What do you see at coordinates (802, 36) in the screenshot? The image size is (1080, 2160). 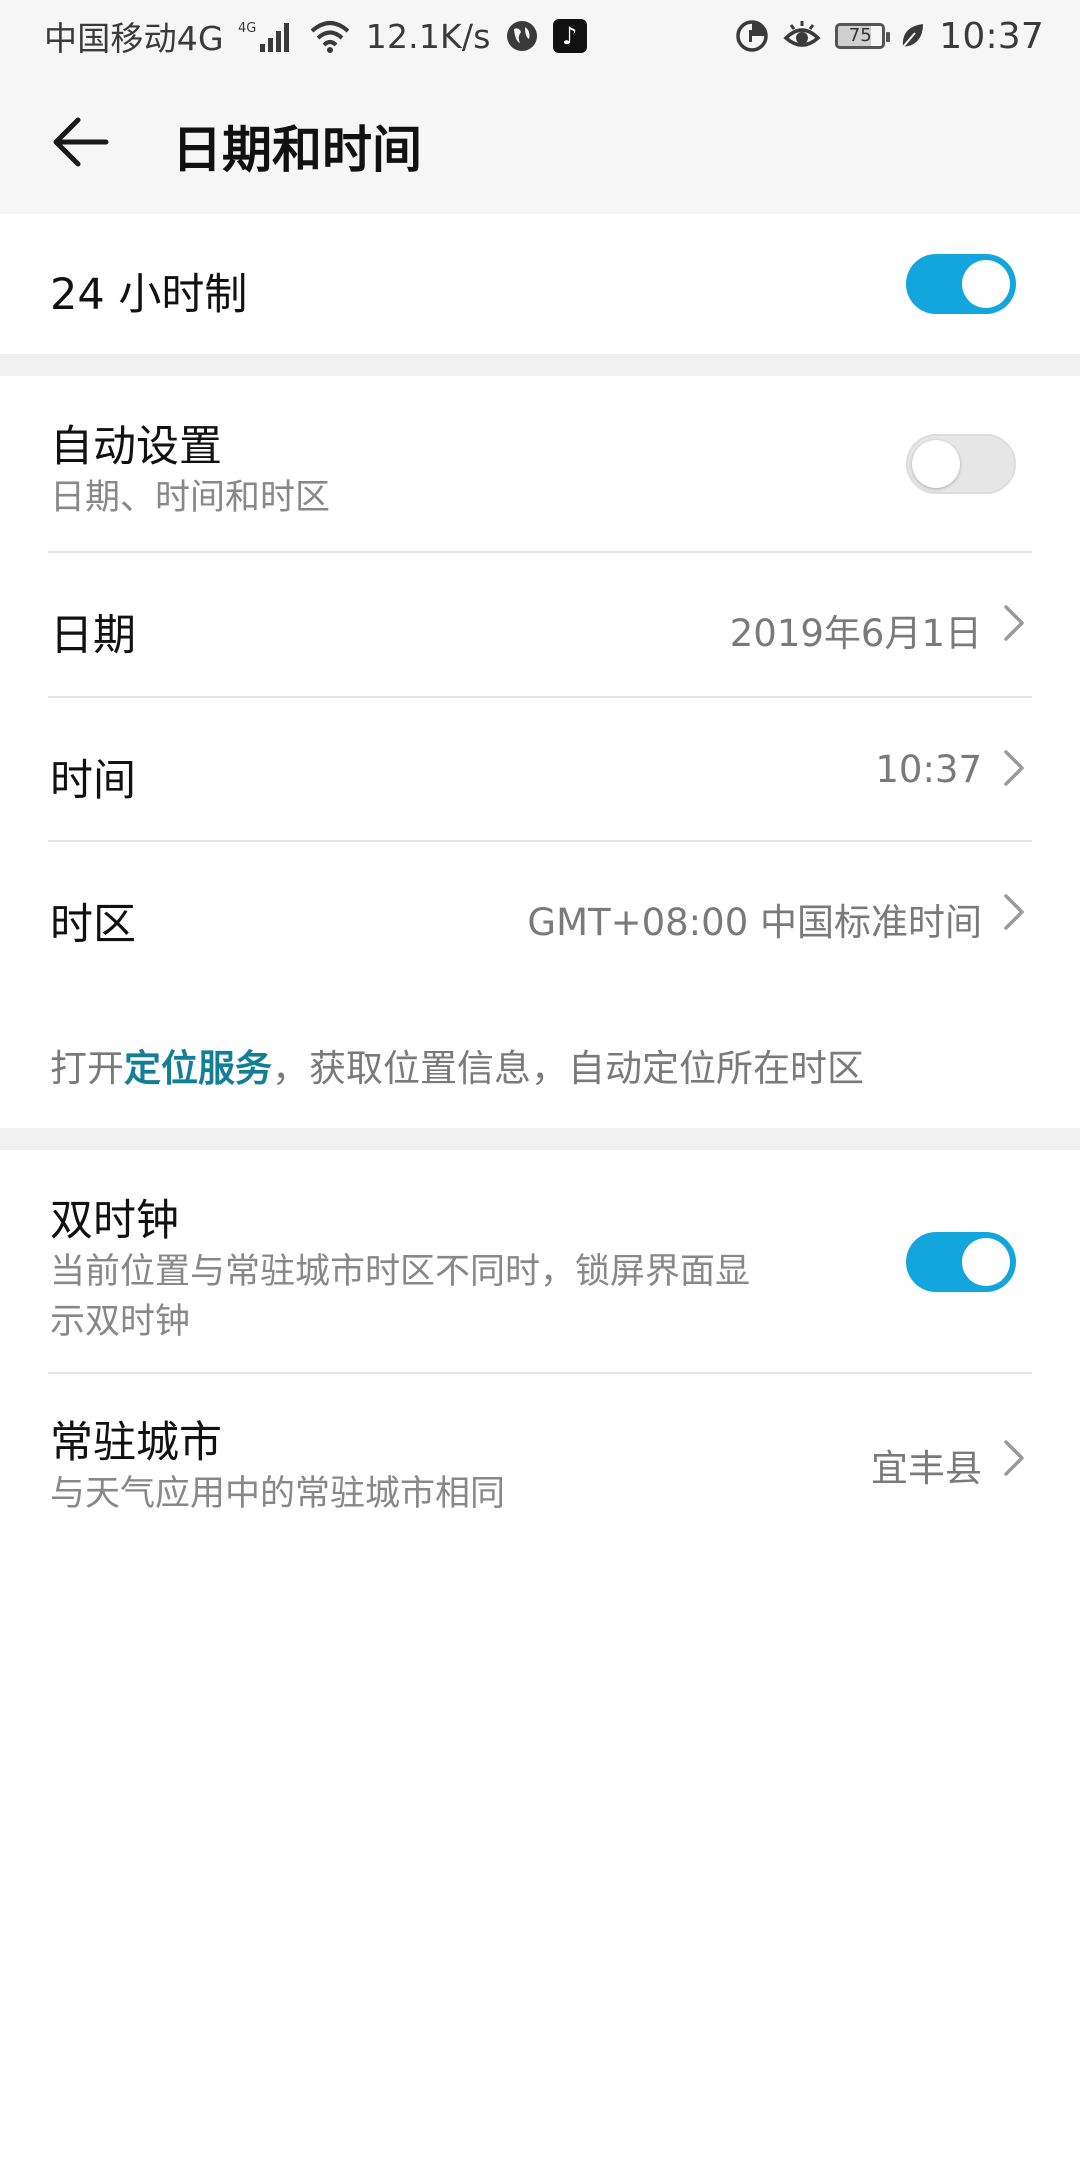 I see `eye-icon` at bounding box center [802, 36].